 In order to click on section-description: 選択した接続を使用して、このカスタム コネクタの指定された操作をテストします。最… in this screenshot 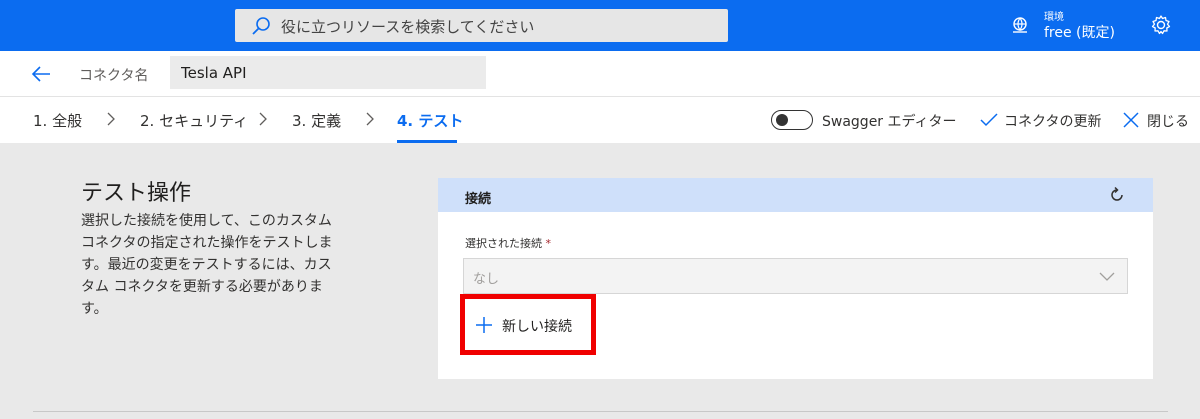, I will do `click(207, 265)`.